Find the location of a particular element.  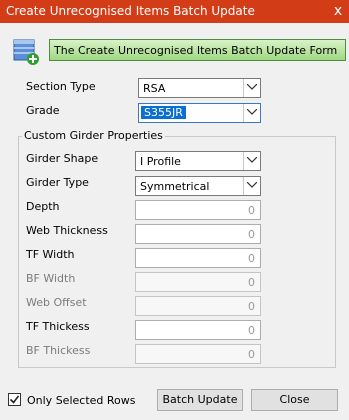

depth-value: 0 is located at coordinates (251, 210).